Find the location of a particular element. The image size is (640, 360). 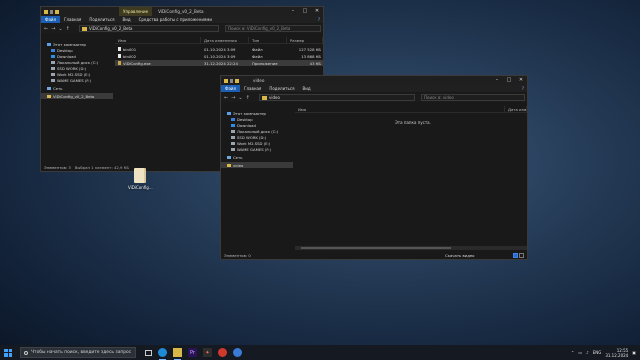

details-view-icon is located at coordinates (515, 255).